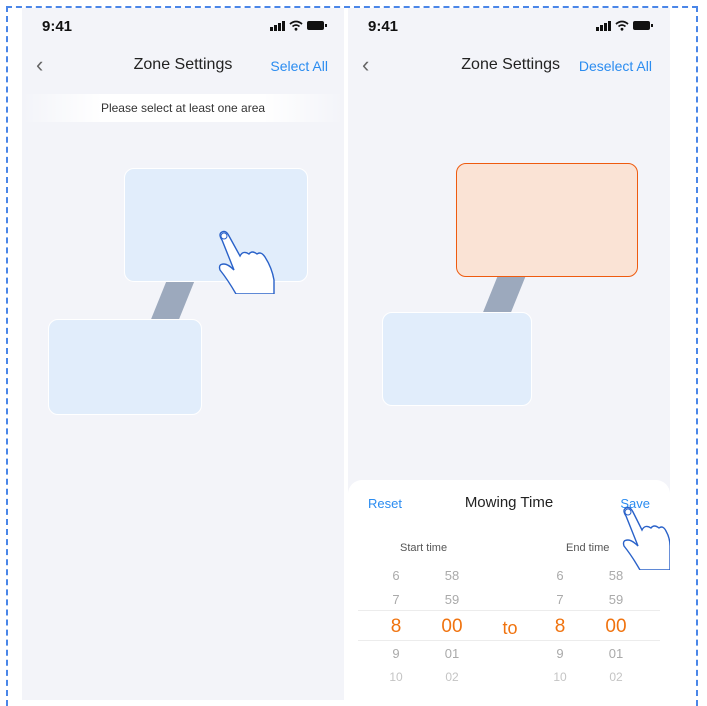 This screenshot has height=706, width=707. I want to click on to-separator: to, so click(510, 628).